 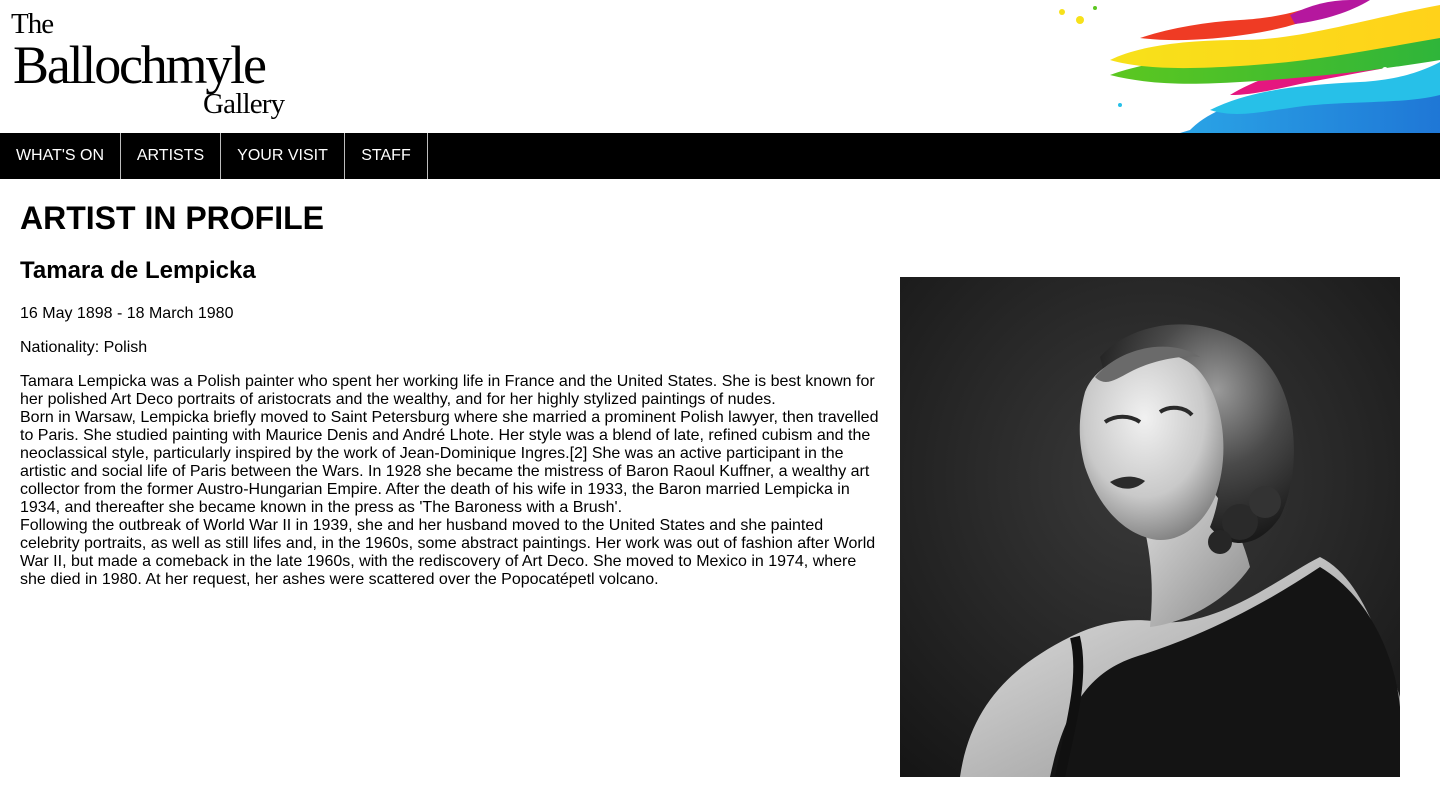 What do you see at coordinates (84, 347) in the screenshot?
I see `artist-nationality: Nationality: Polish` at bounding box center [84, 347].